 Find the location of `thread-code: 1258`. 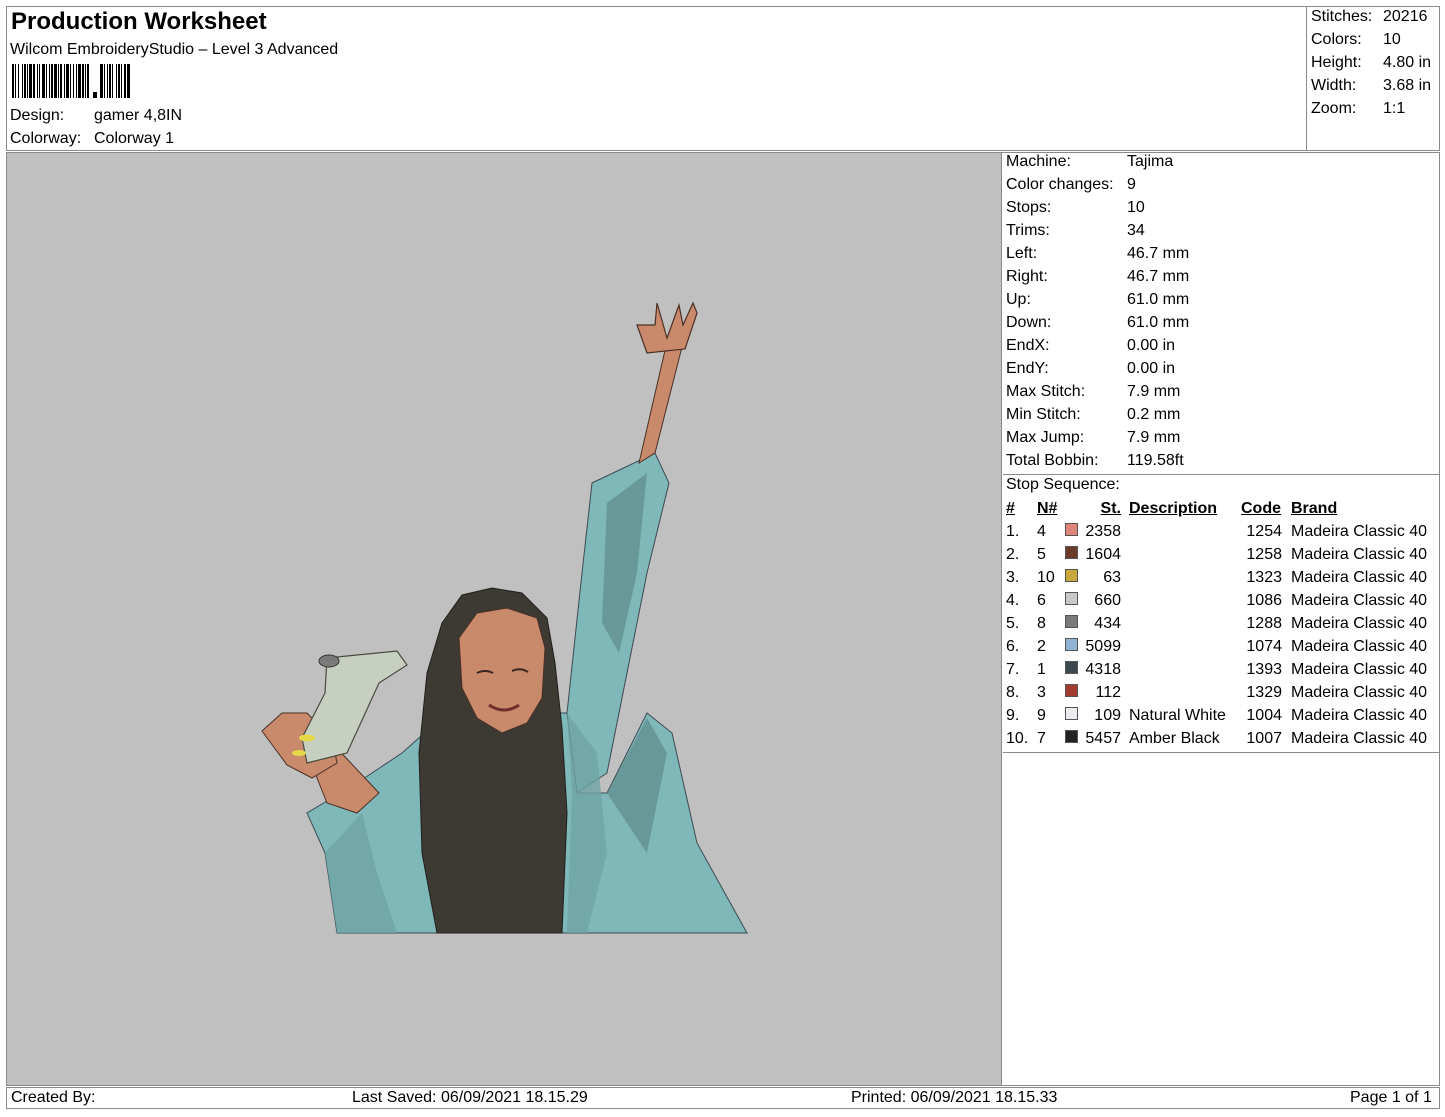

thread-code: 1258 is located at coordinates (1264, 554).